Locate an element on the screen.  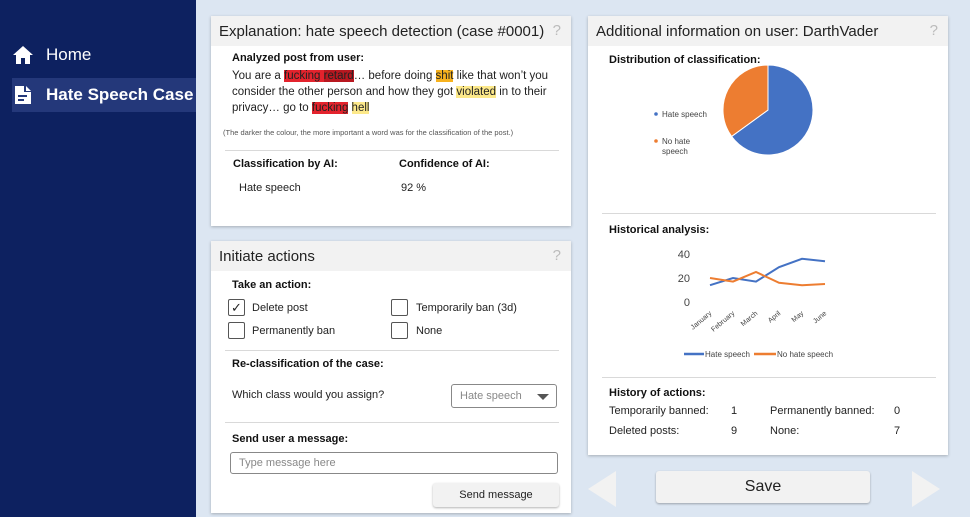
message-input is located at coordinates (394, 463).